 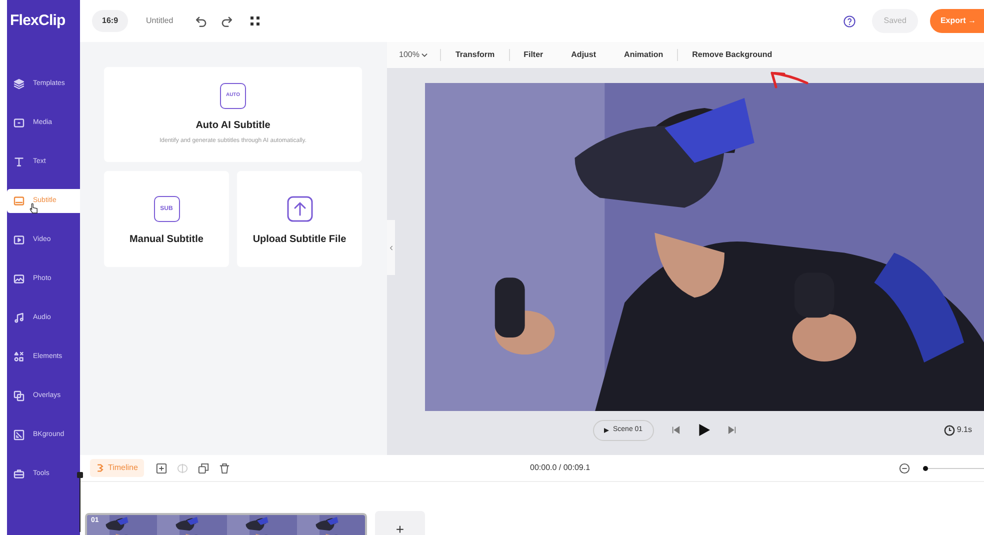 What do you see at coordinates (400, 523) in the screenshot?
I see `add-scene-button: +` at bounding box center [400, 523].